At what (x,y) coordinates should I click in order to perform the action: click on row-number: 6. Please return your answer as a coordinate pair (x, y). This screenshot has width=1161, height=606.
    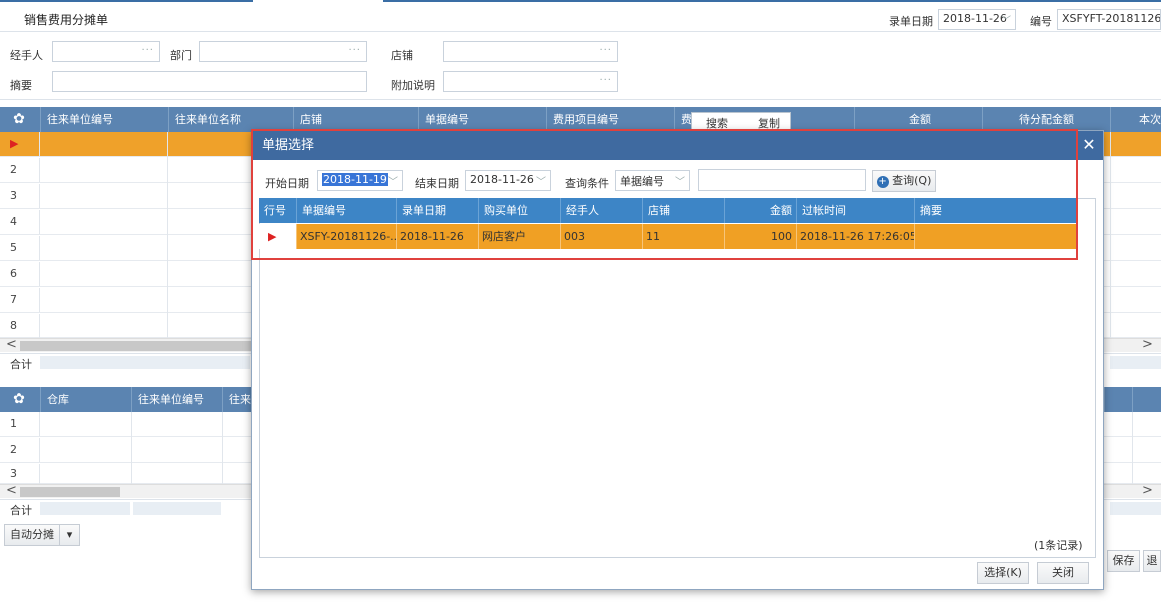
    Looking at the image, I should click on (20, 274).